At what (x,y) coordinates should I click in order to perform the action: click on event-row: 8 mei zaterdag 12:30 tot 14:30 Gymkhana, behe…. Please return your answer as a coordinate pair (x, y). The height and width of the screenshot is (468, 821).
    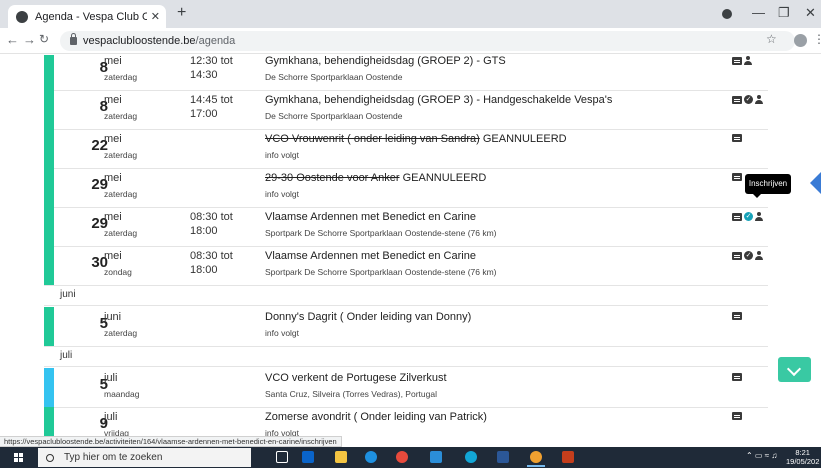
    Looking at the image, I should click on (406, 73).